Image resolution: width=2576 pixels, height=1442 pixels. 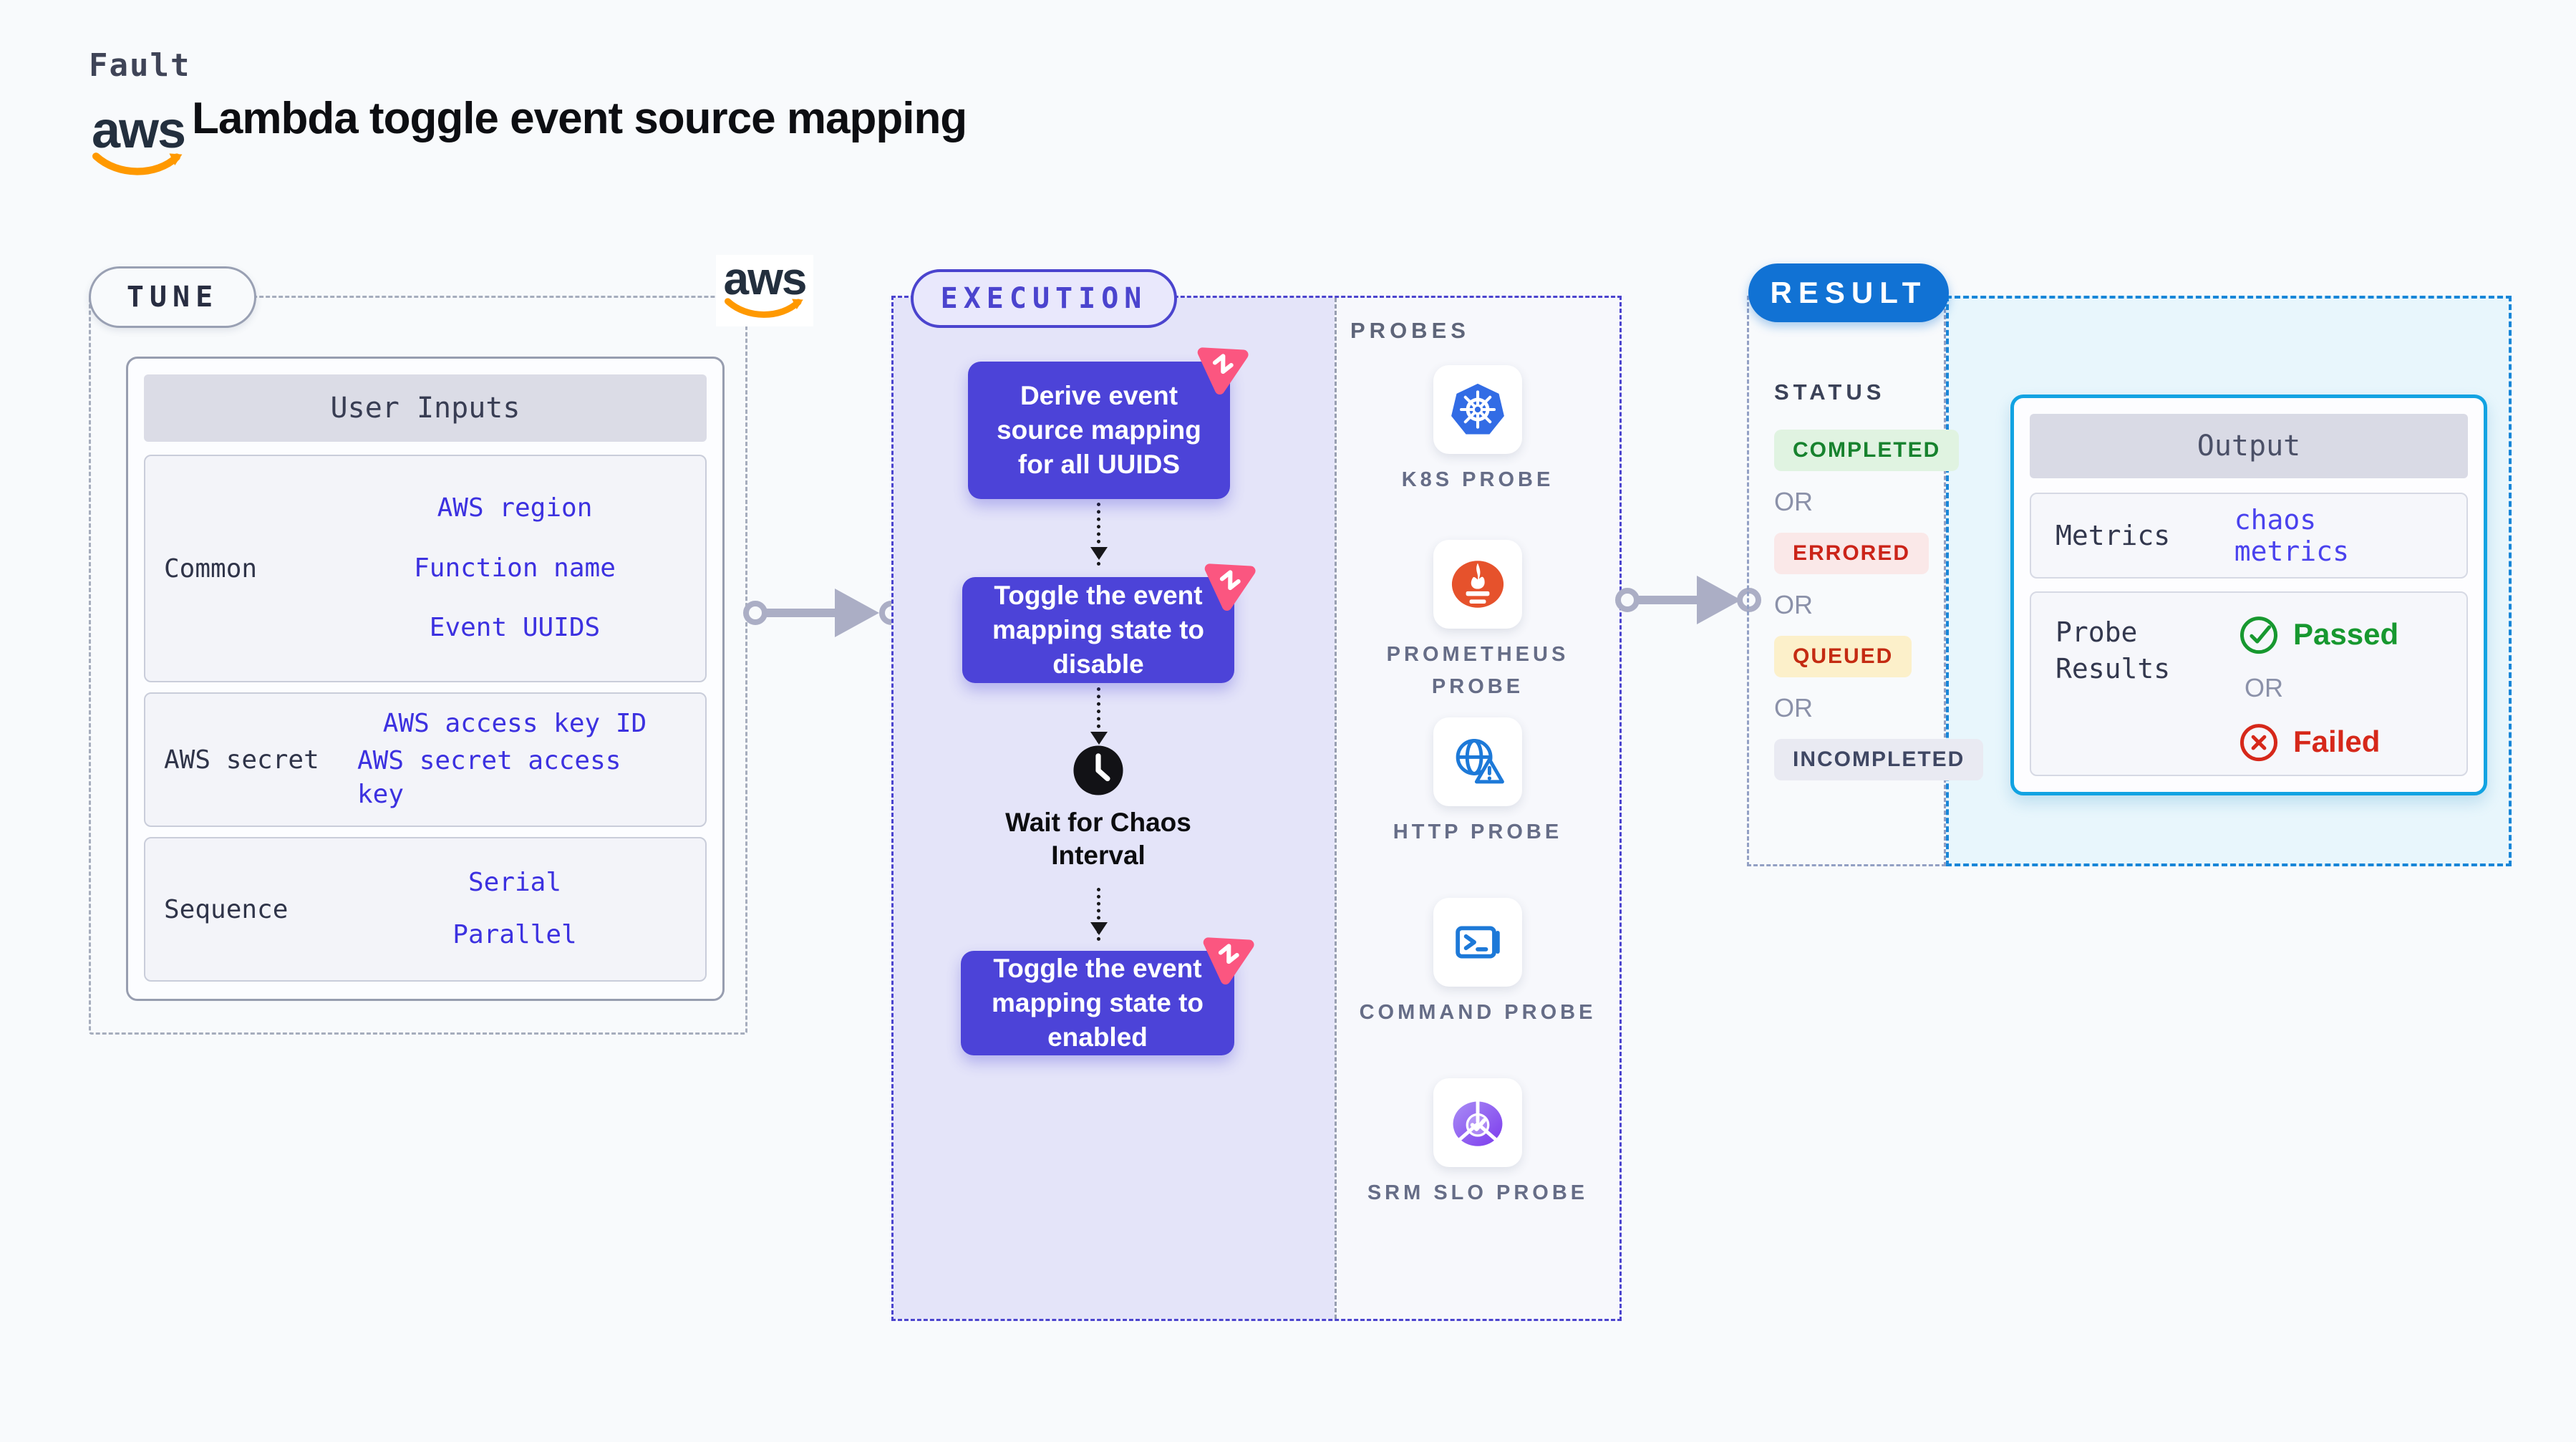 What do you see at coordinates (211, 568) in the screenshot?
I see `row-label: Common` at bounding box center [211, 568].